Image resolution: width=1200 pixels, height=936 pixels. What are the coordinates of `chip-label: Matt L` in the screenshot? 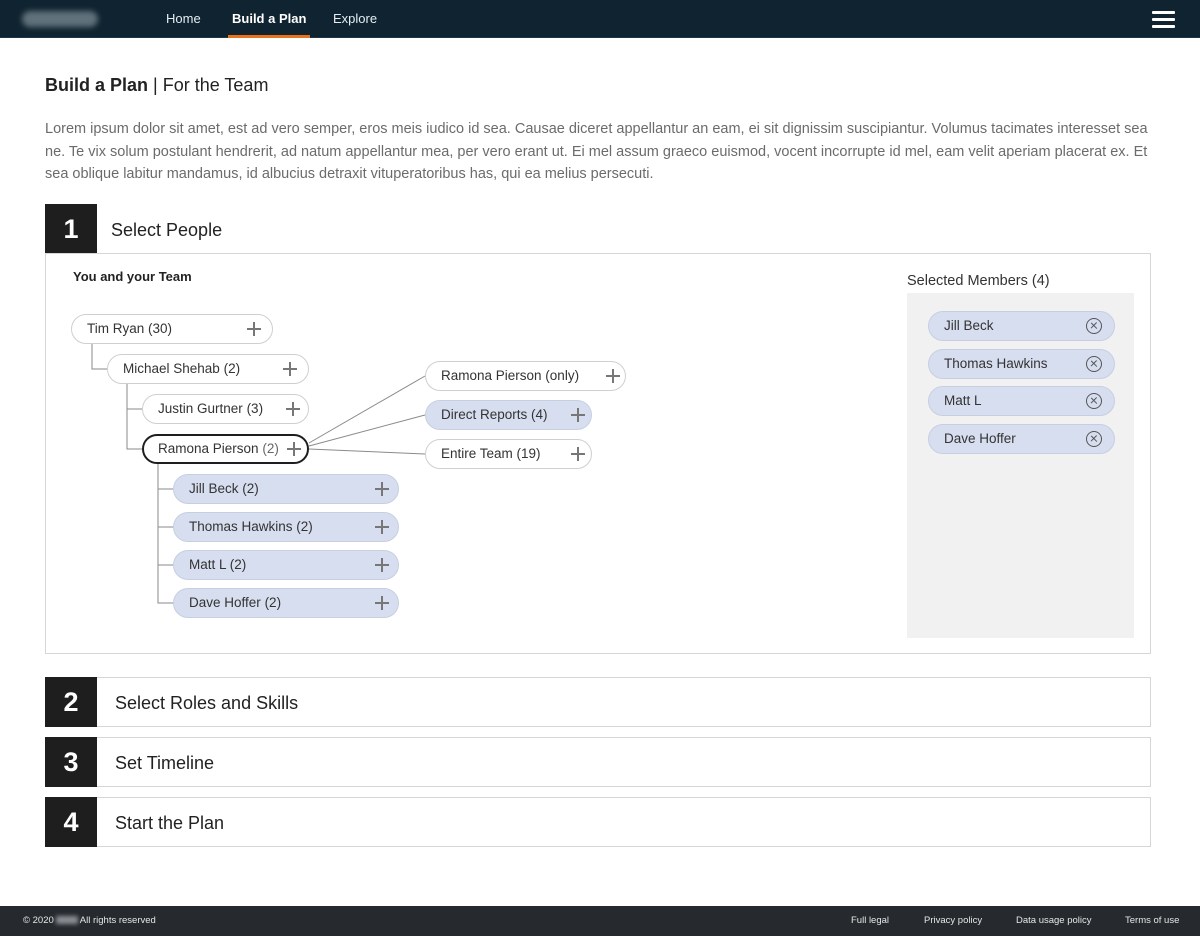 It's located at (963, 400).